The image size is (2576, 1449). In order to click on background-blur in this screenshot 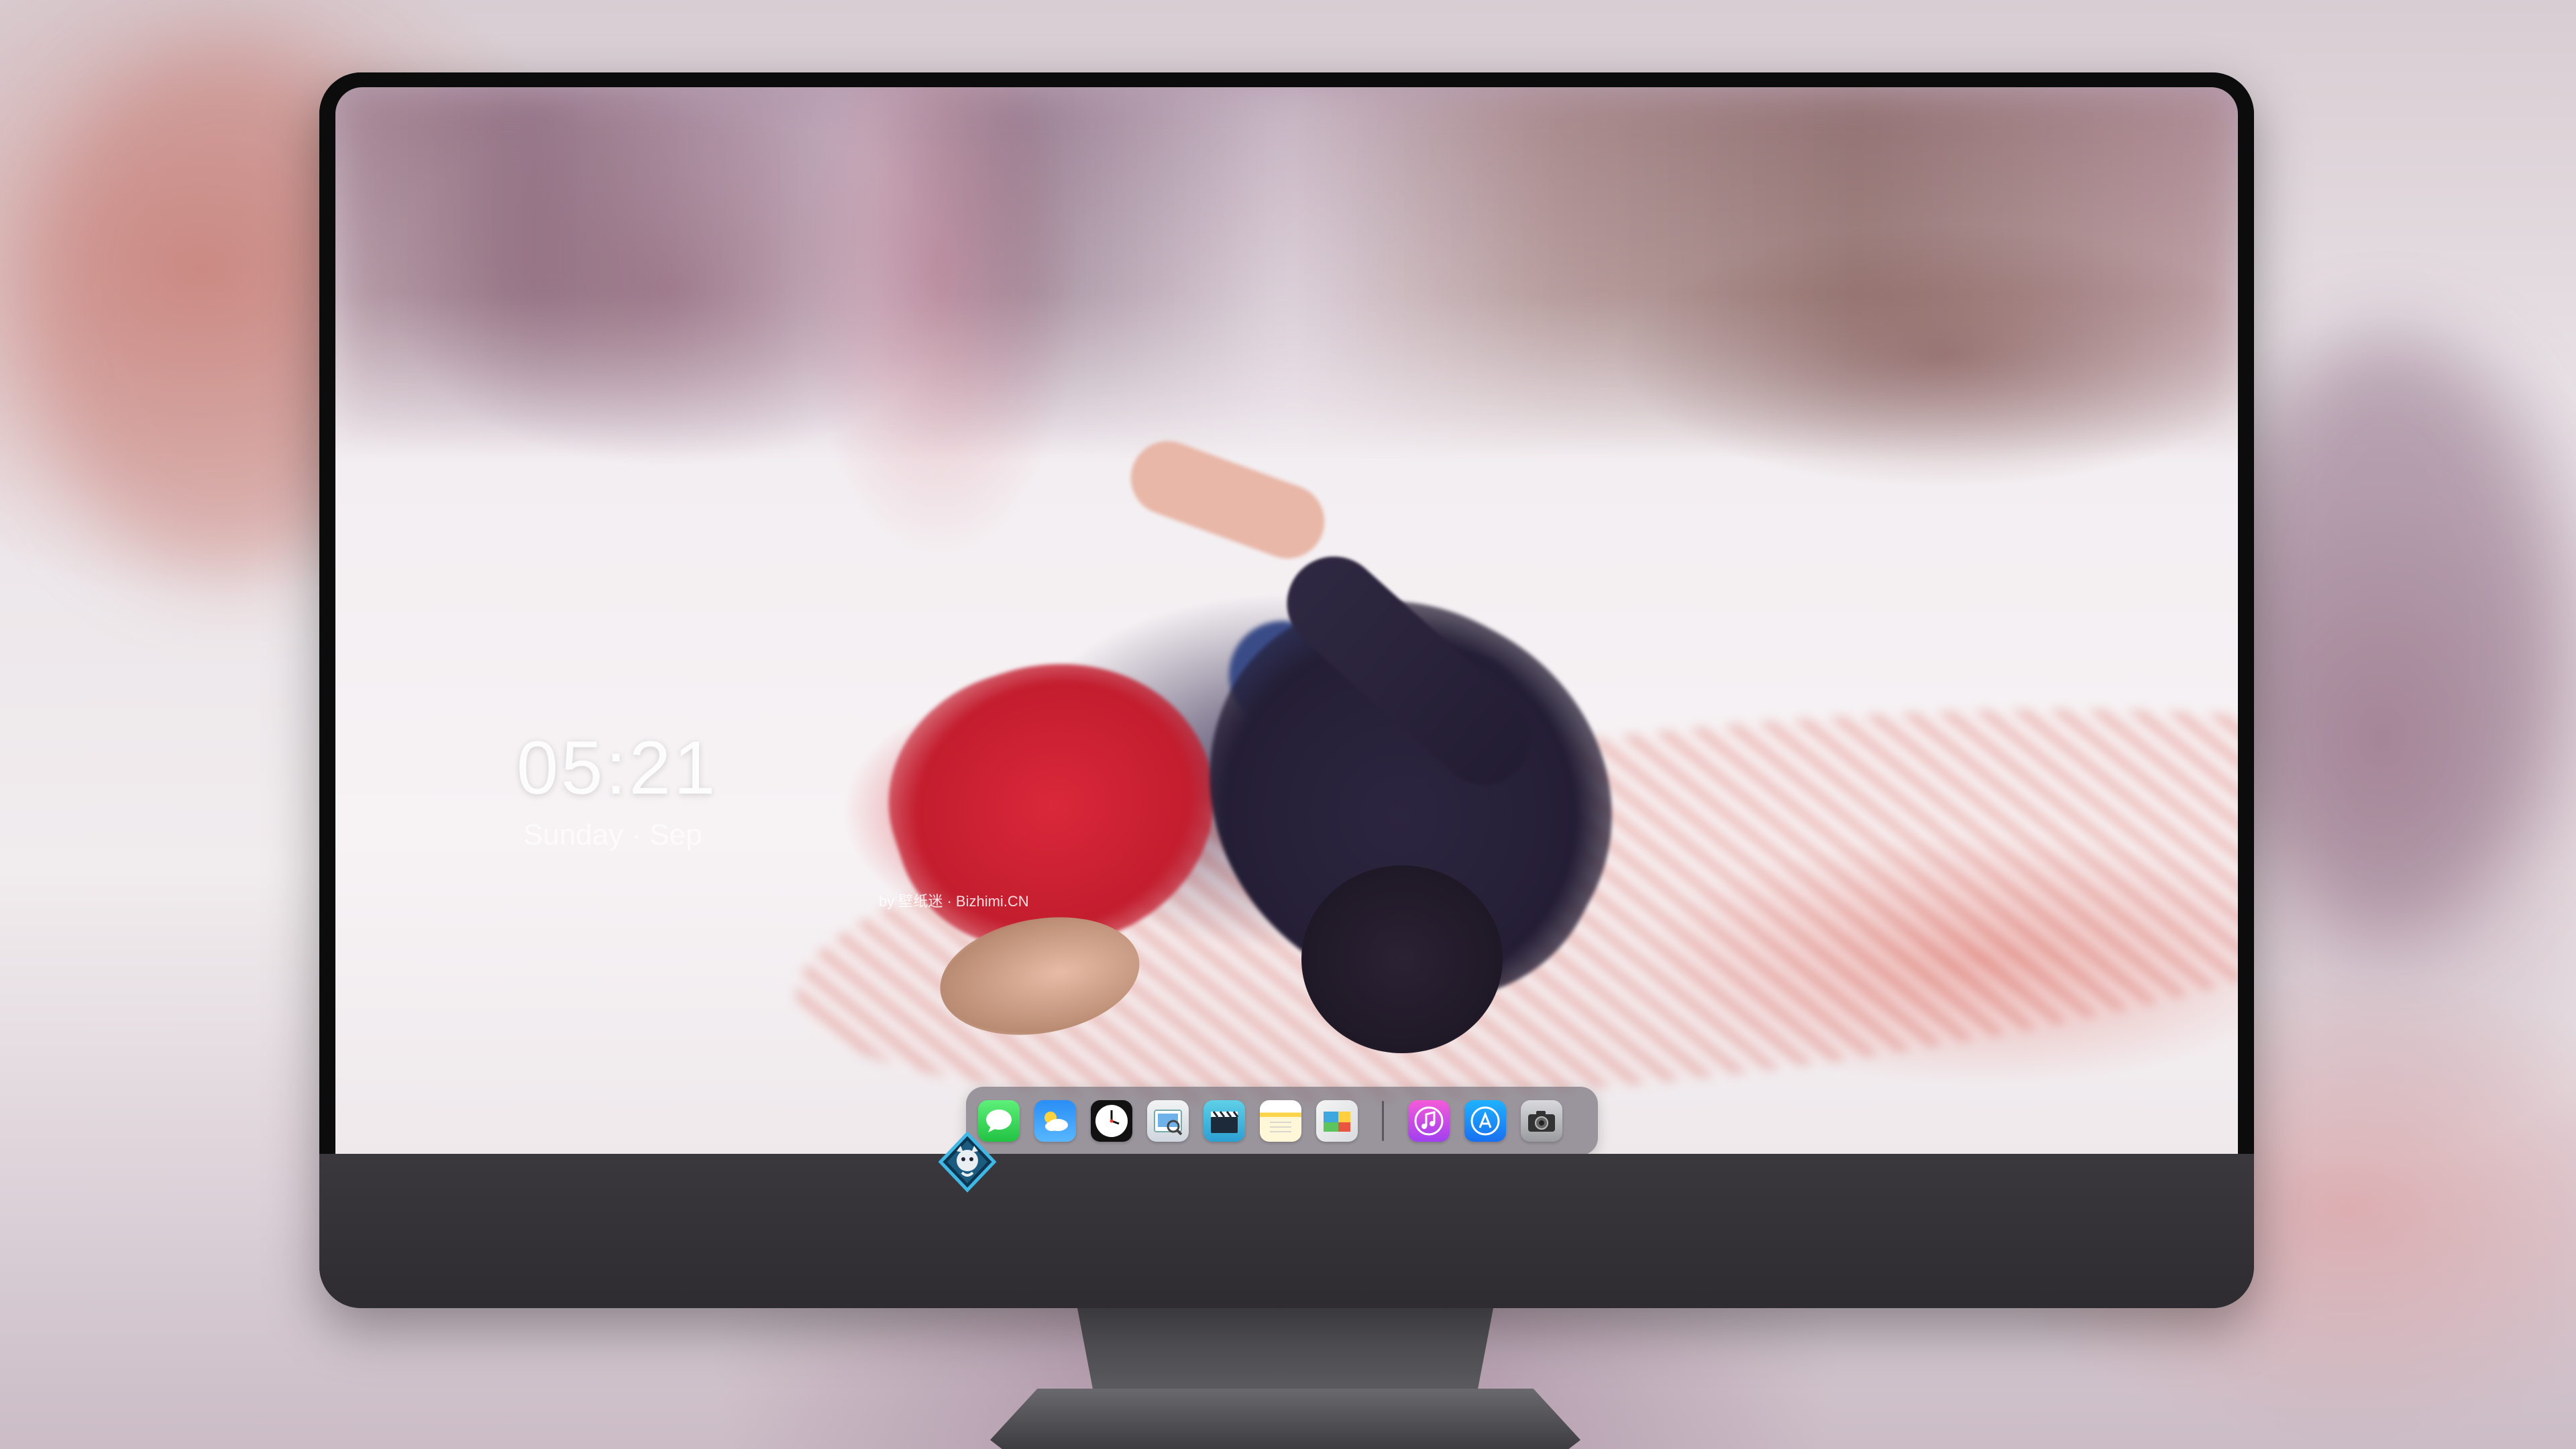, I will do `click(2388, 637)`.